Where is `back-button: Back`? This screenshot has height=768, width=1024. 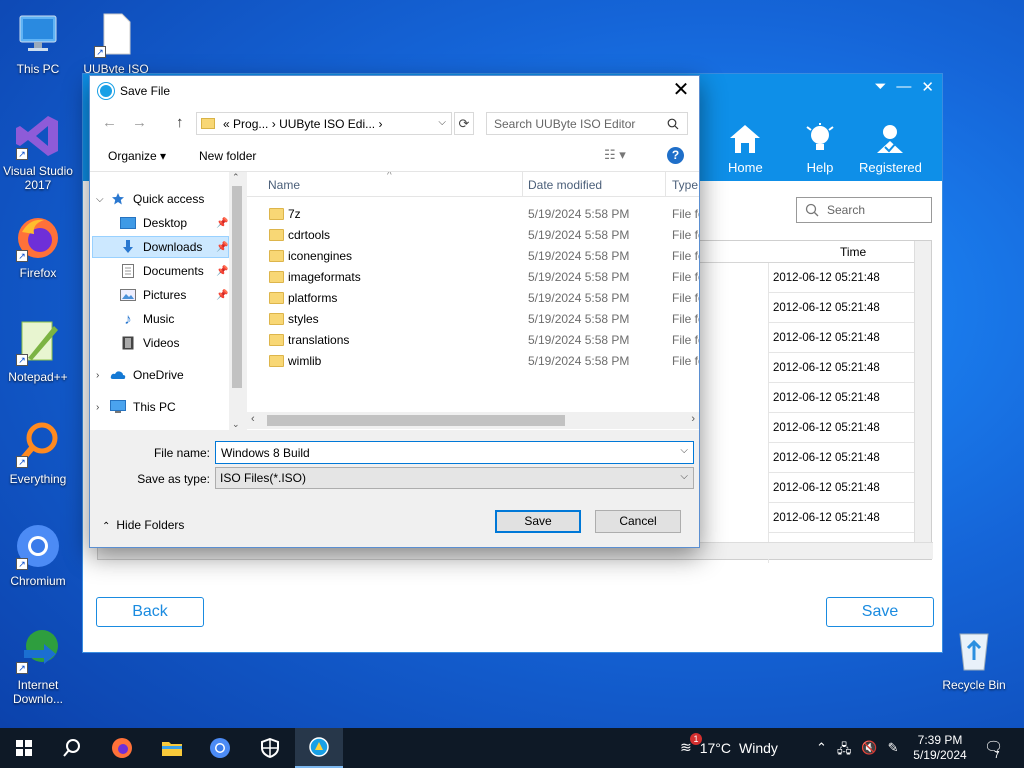
back-button: Back is located at coordinates (150, 612).